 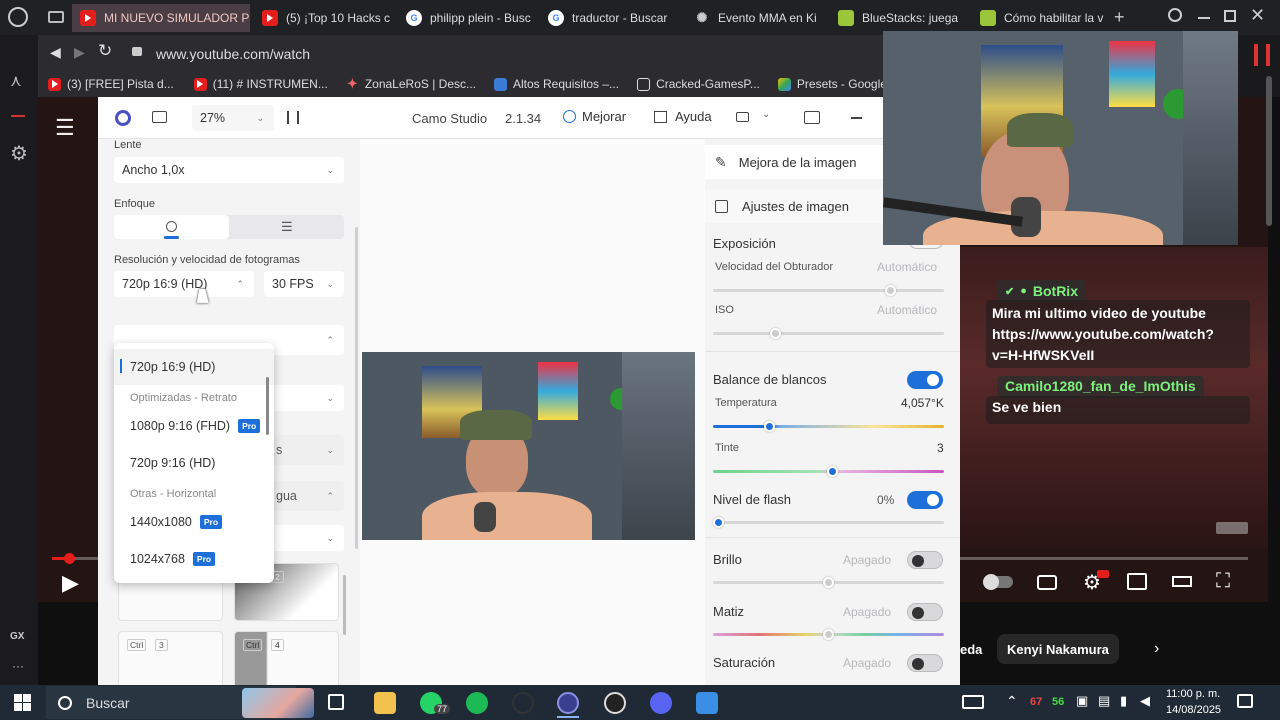 I want to click on volume-icon: ◀, so click(x=1145, y=701).